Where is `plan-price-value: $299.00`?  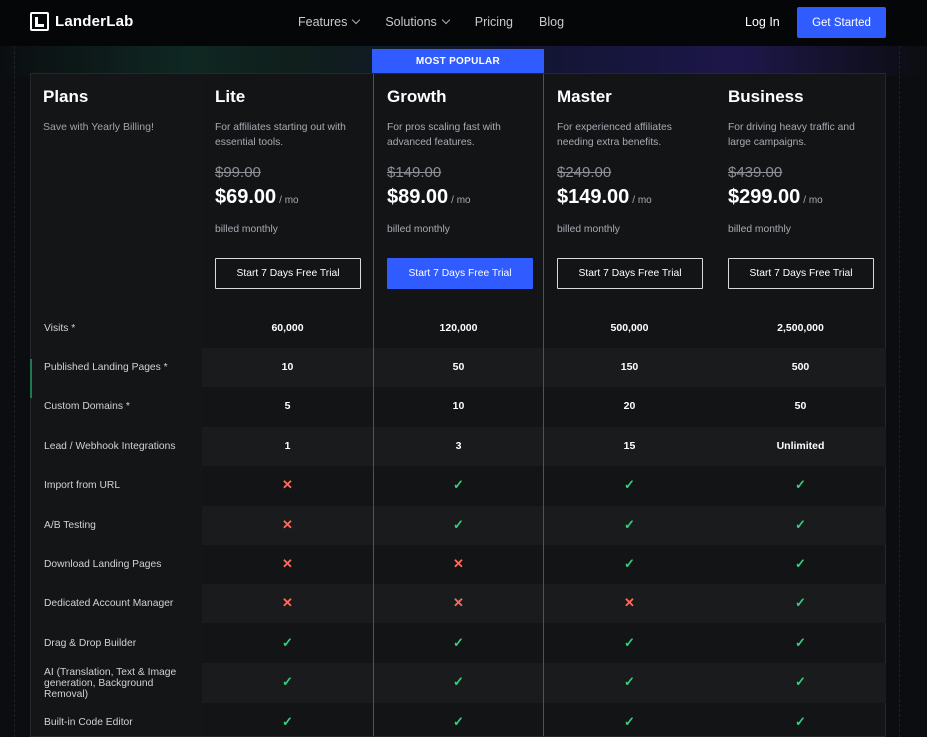
plan-price-value: $299.00 is located at coordinates (764, 197).